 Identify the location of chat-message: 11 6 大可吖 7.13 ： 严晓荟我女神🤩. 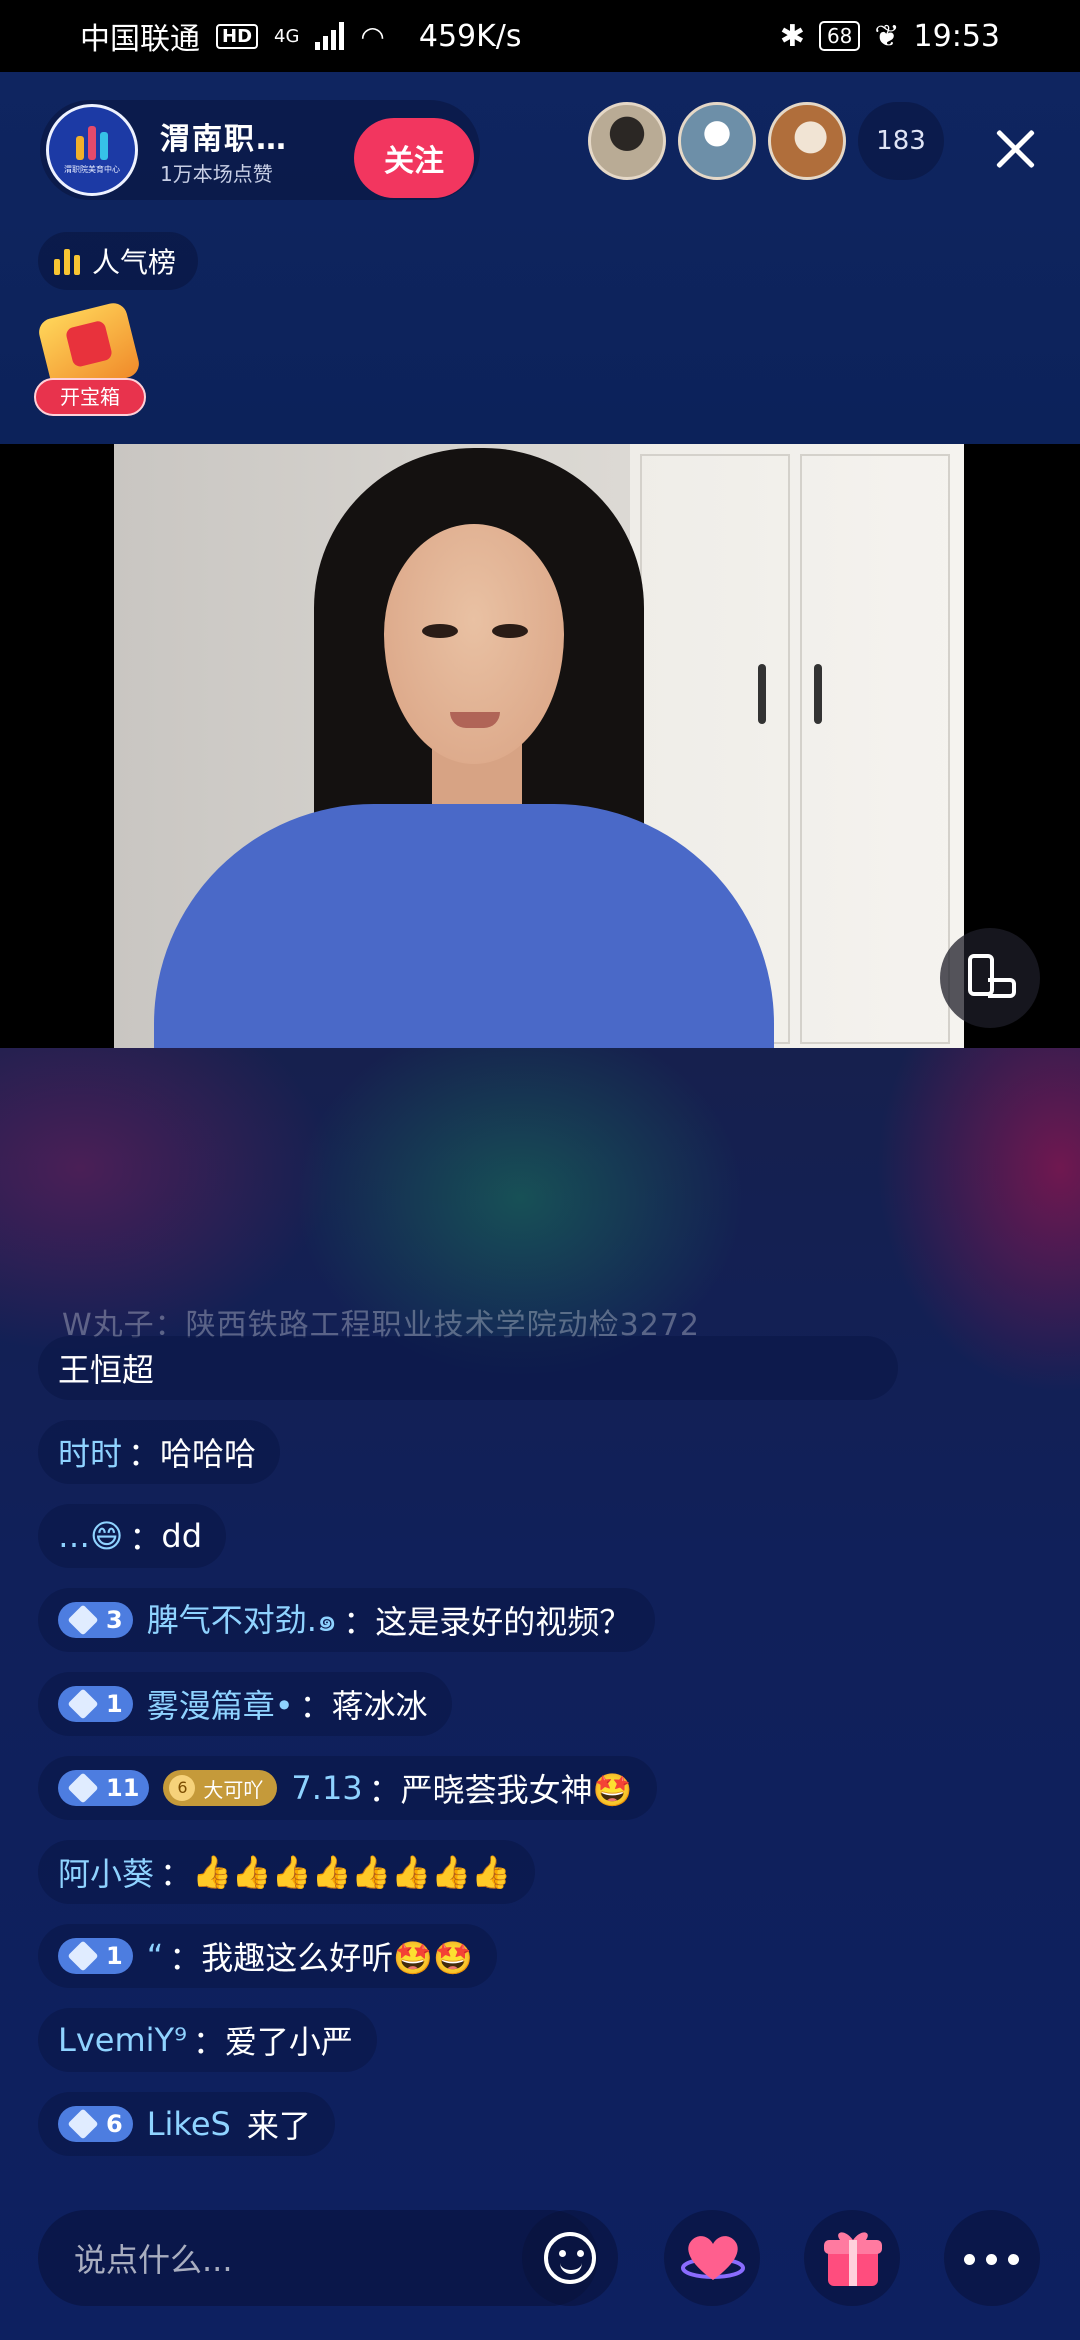
(347, 1788).